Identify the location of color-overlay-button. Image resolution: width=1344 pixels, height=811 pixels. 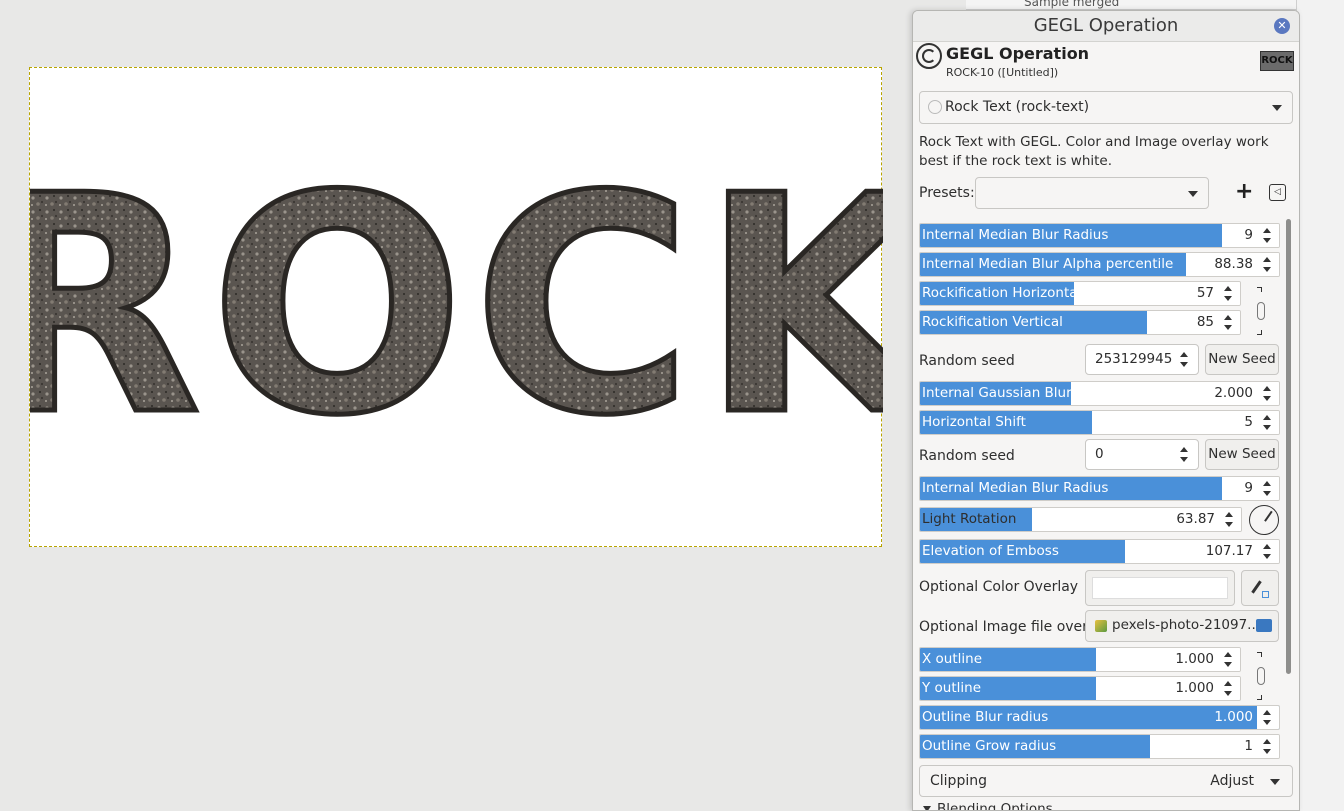
(1160, 588).